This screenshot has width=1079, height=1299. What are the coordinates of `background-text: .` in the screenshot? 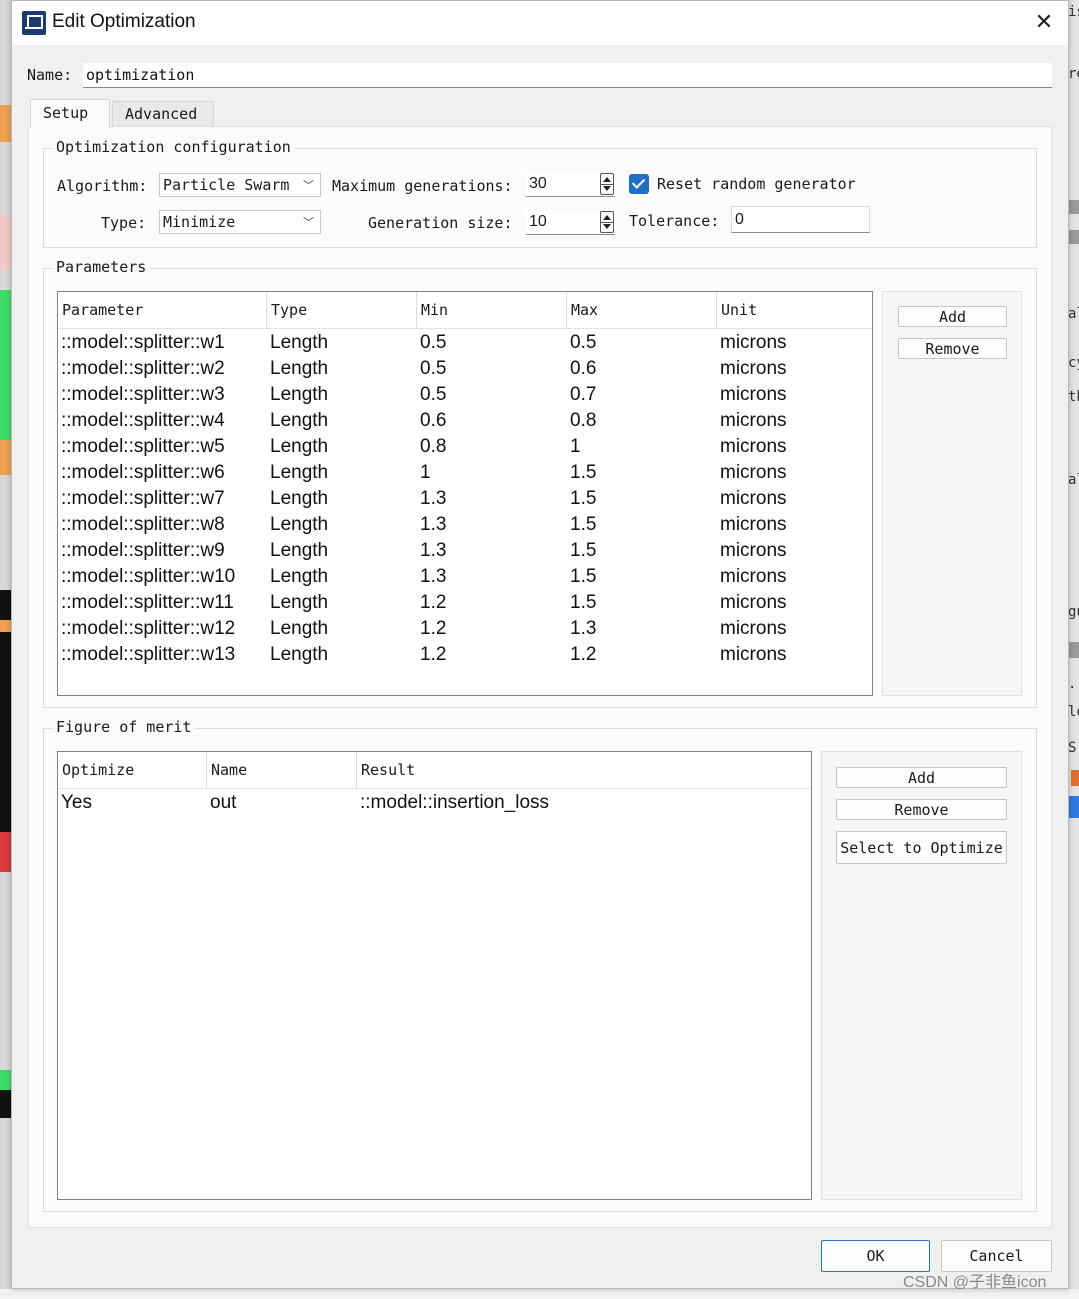 It's located at (1072, 684).